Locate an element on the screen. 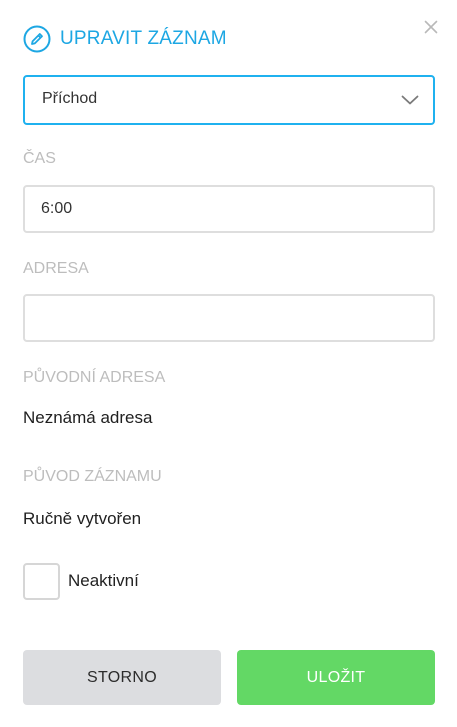 The image size is (457, 727). pencil-circle-icon is located at coordinates (37, 39).